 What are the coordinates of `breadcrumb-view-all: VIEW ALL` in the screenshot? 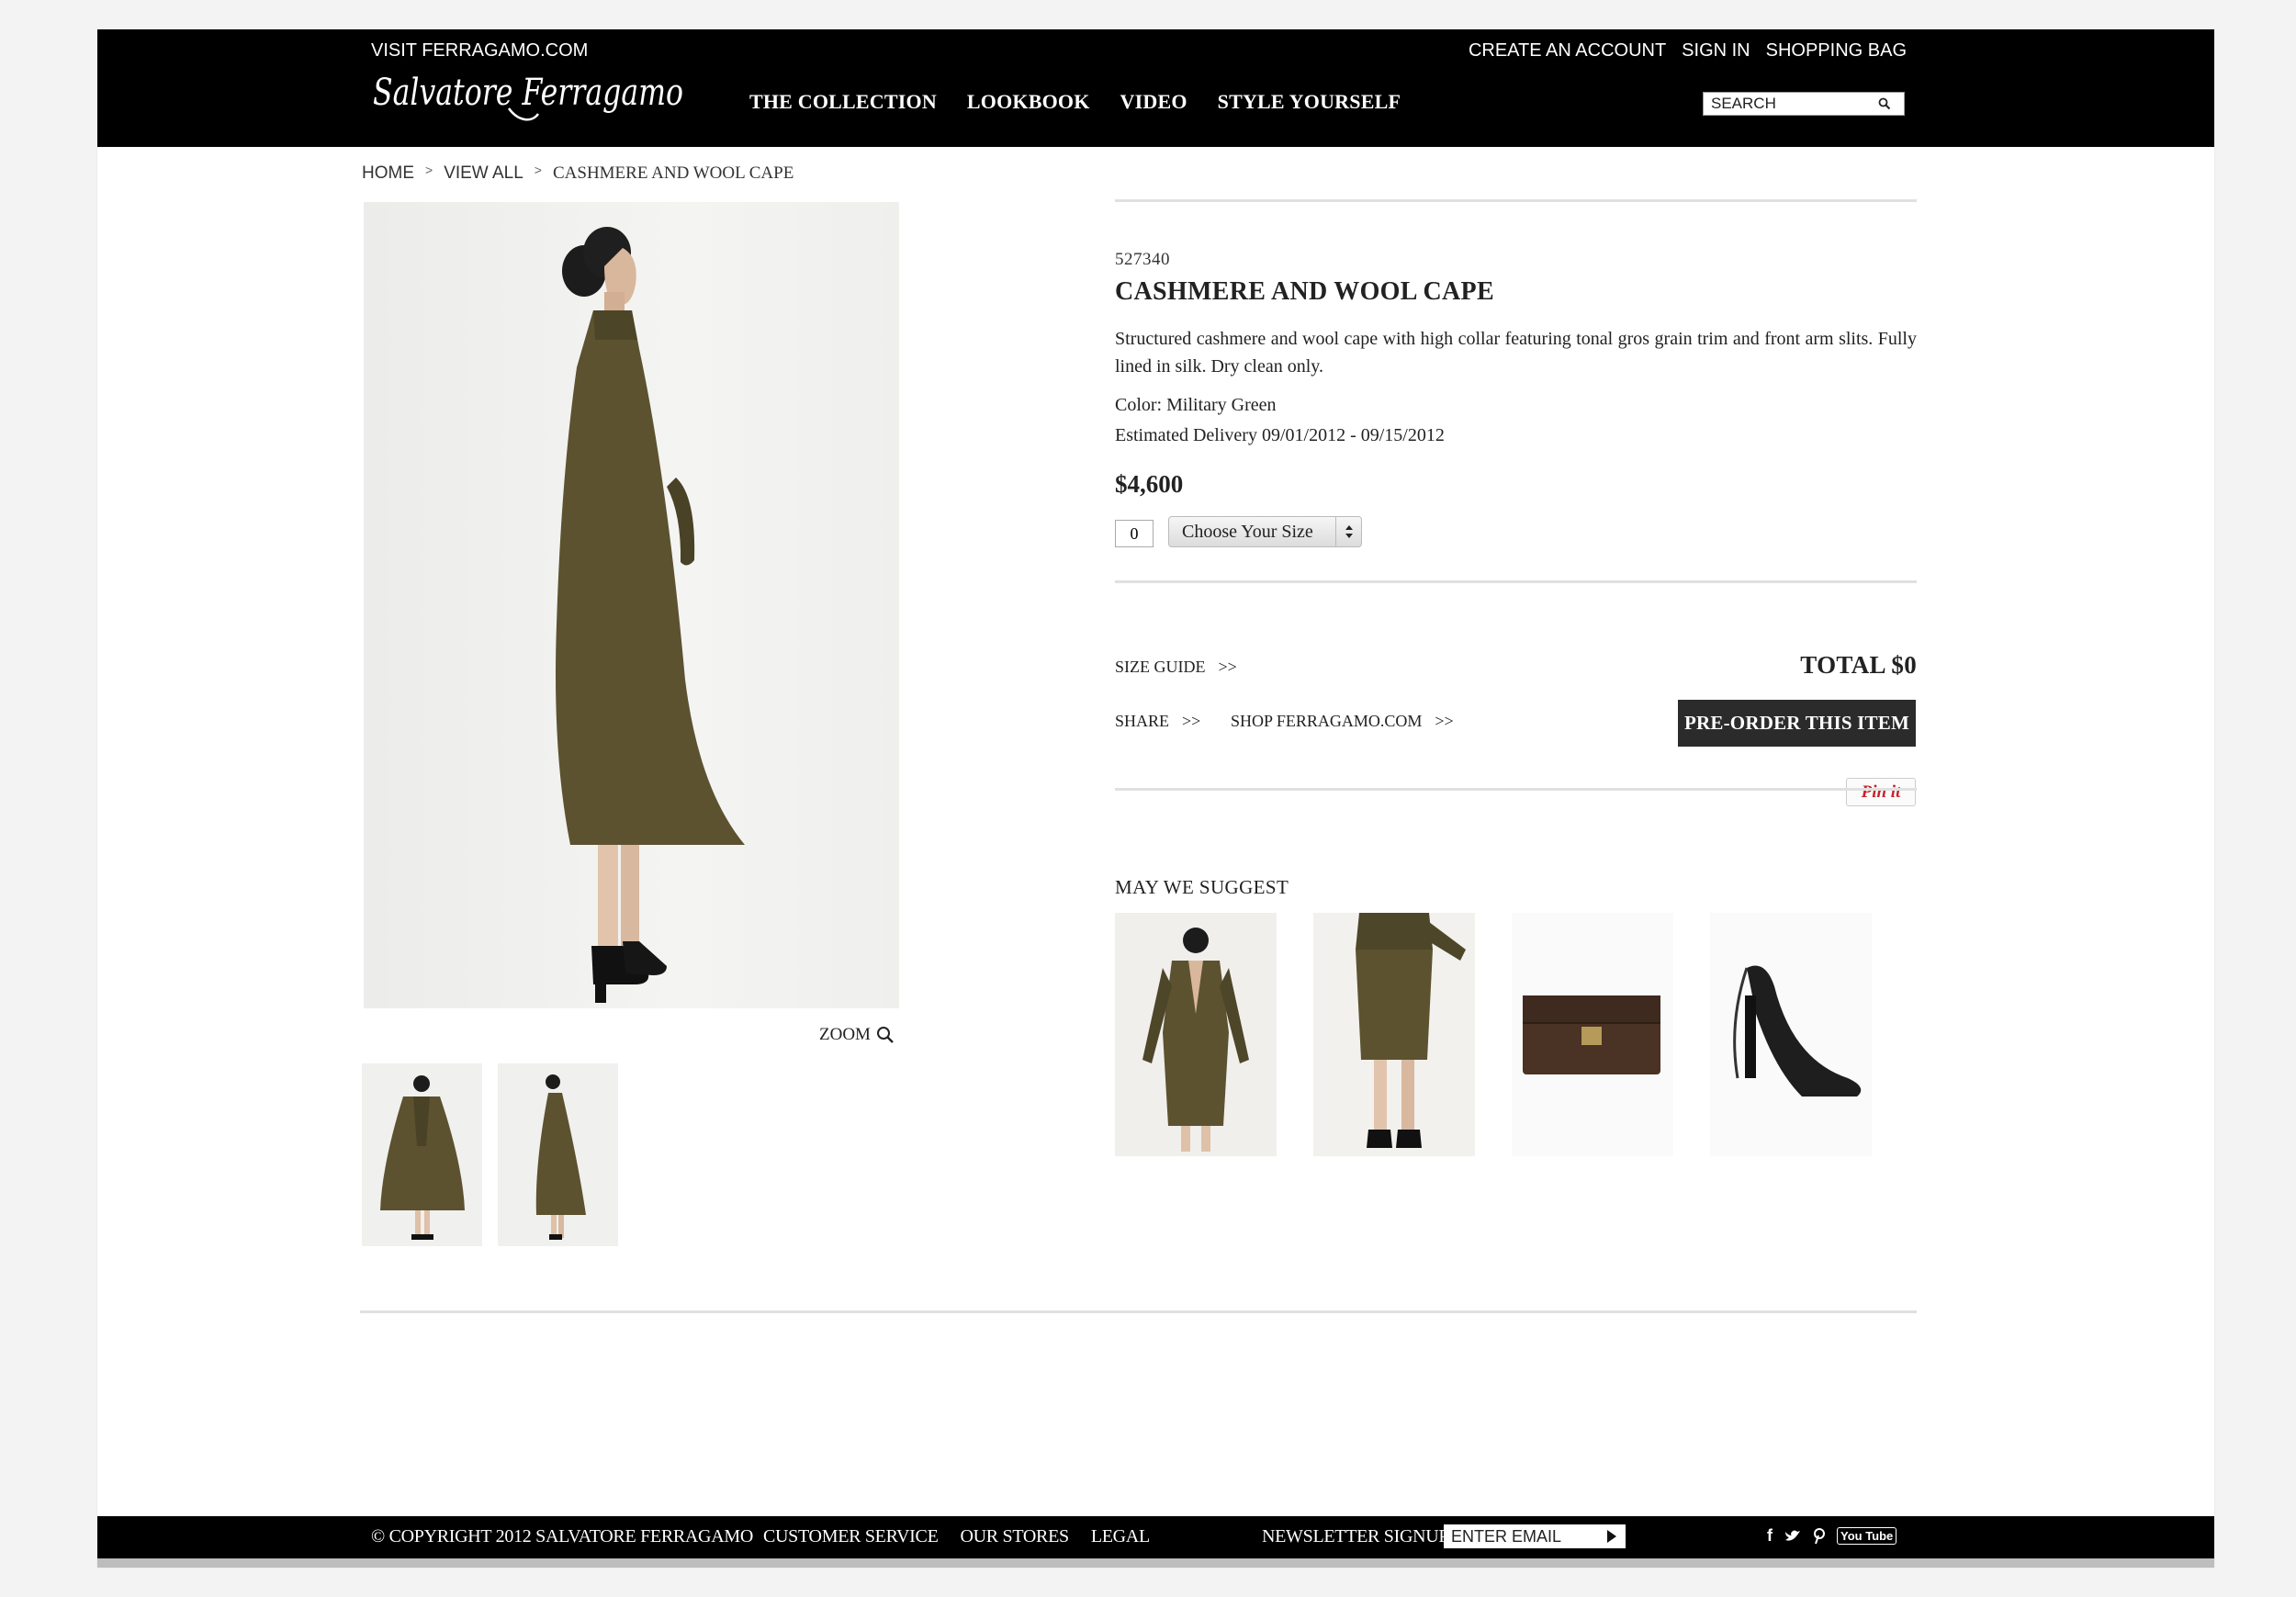 It's located at (483, 173).